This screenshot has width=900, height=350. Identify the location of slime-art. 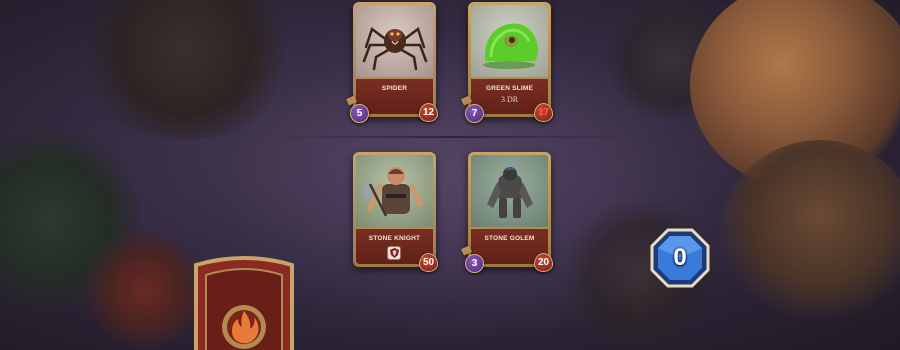
(509, 41).